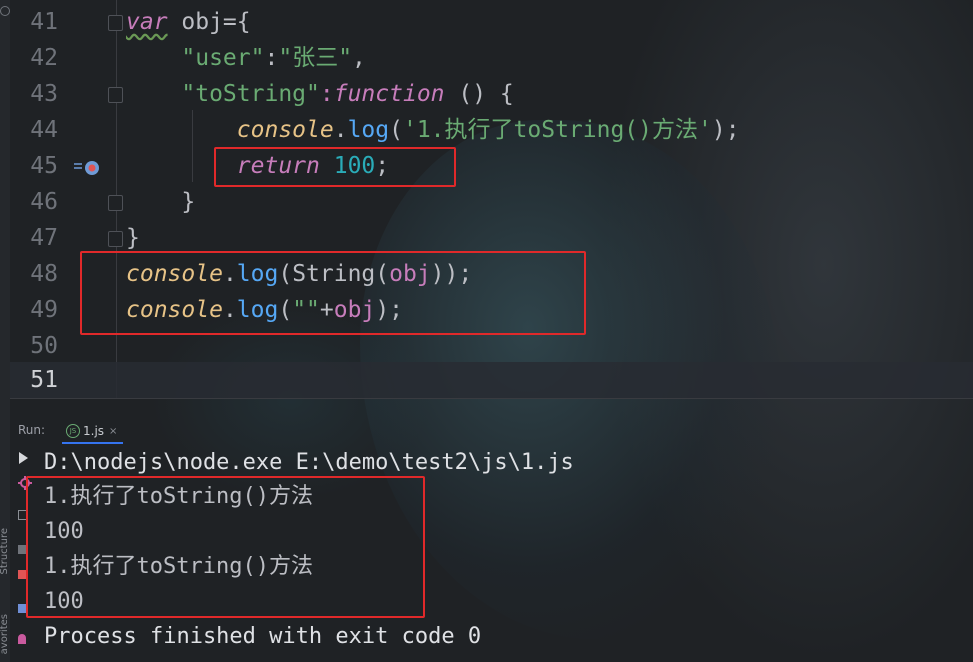 The width and height of the screenshot is (973, 662). I want to click on console-exit-line: Process finished with exit code 0, so click(263, 636).